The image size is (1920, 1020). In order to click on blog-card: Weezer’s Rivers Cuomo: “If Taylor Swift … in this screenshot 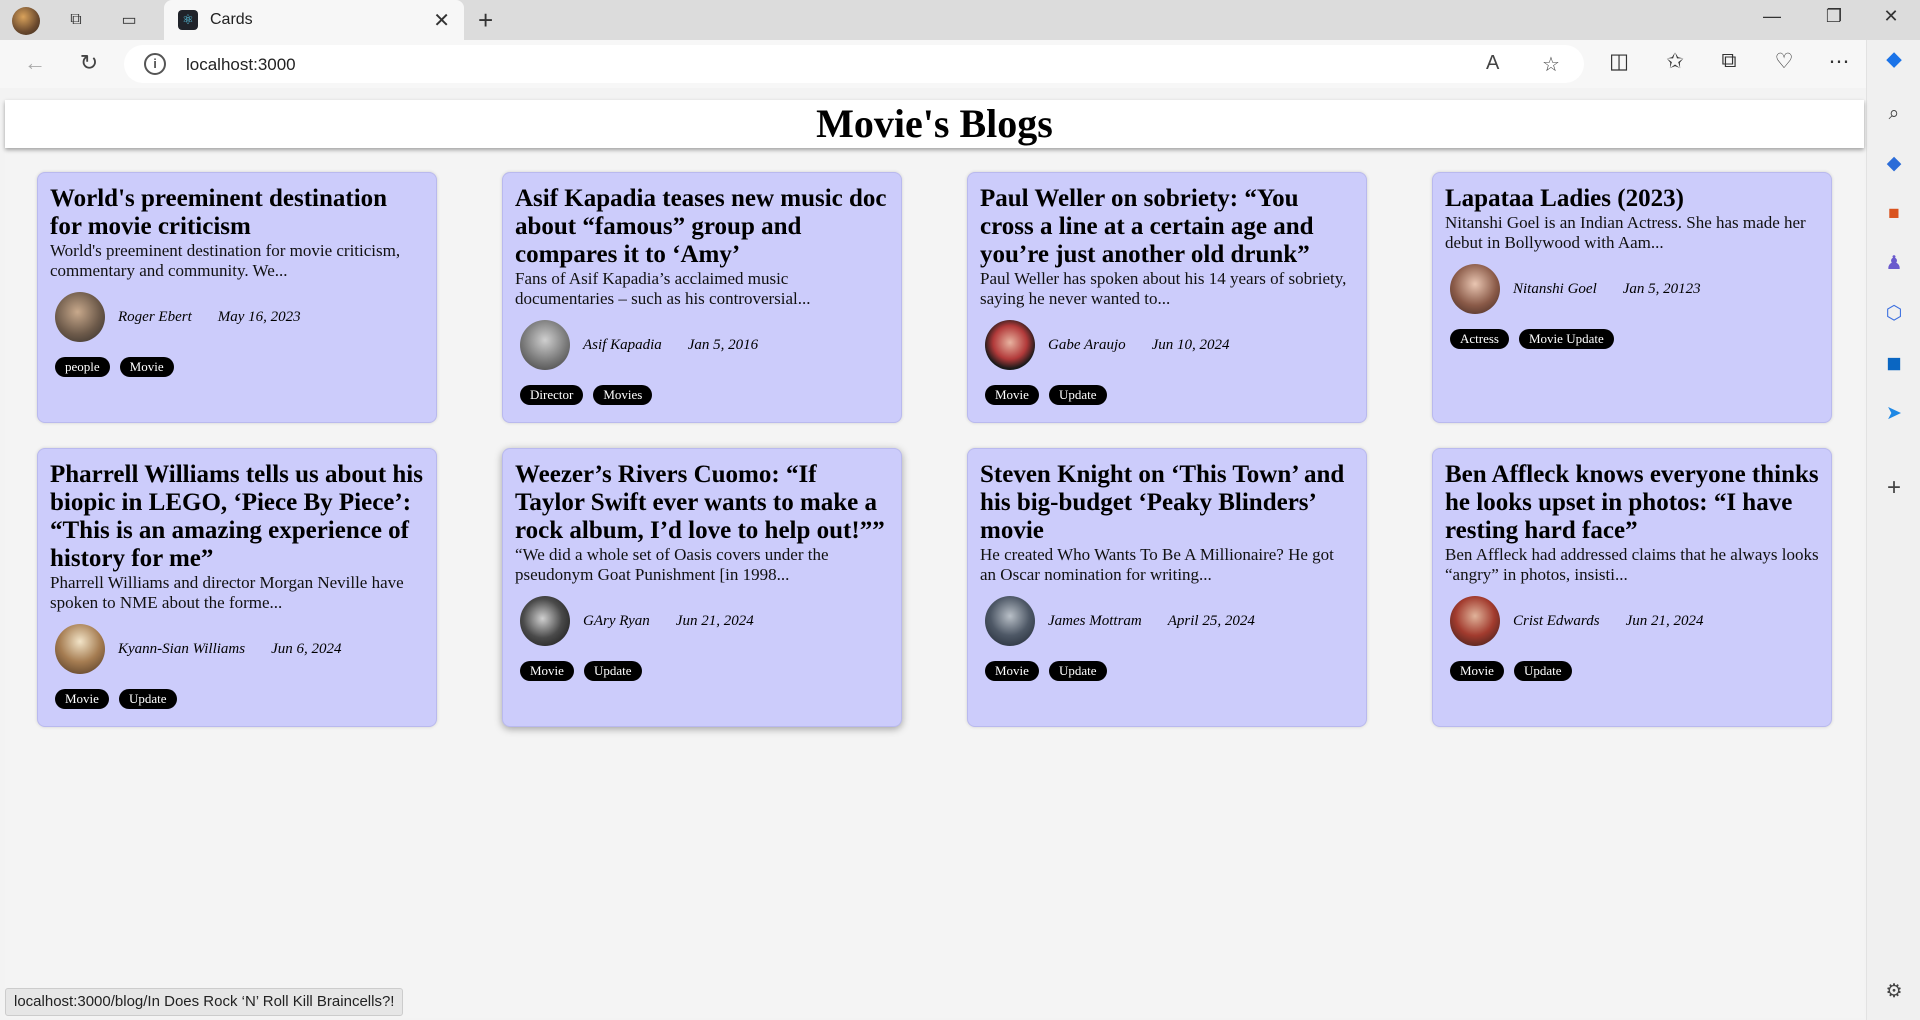, I will do `click(702, 587)`.